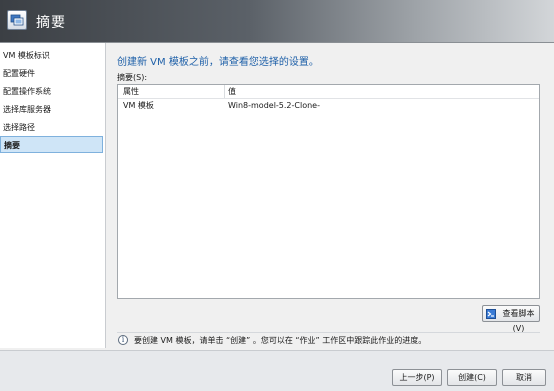 The image size is (554, 391). I want to click on column-header-property: 属性, so click(131, 91).